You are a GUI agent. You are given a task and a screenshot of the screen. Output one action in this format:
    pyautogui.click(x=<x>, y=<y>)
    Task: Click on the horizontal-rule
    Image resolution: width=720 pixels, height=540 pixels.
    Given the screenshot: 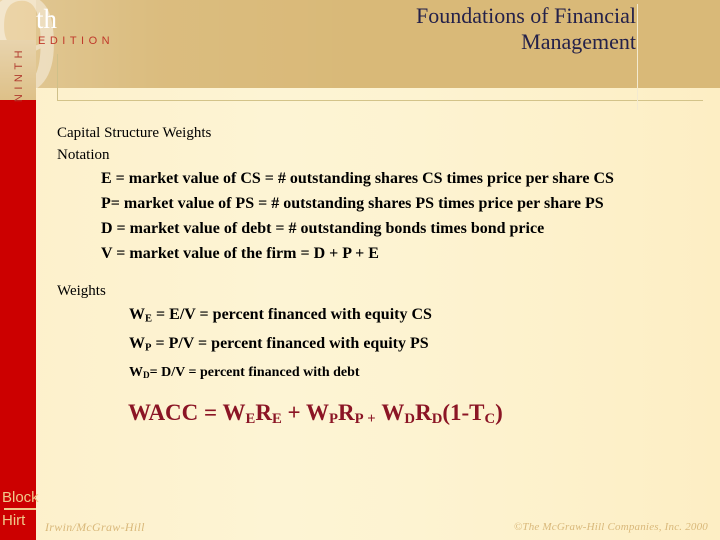 What is the action you would take?
    pyautogui.click(x=380, y=100)
    